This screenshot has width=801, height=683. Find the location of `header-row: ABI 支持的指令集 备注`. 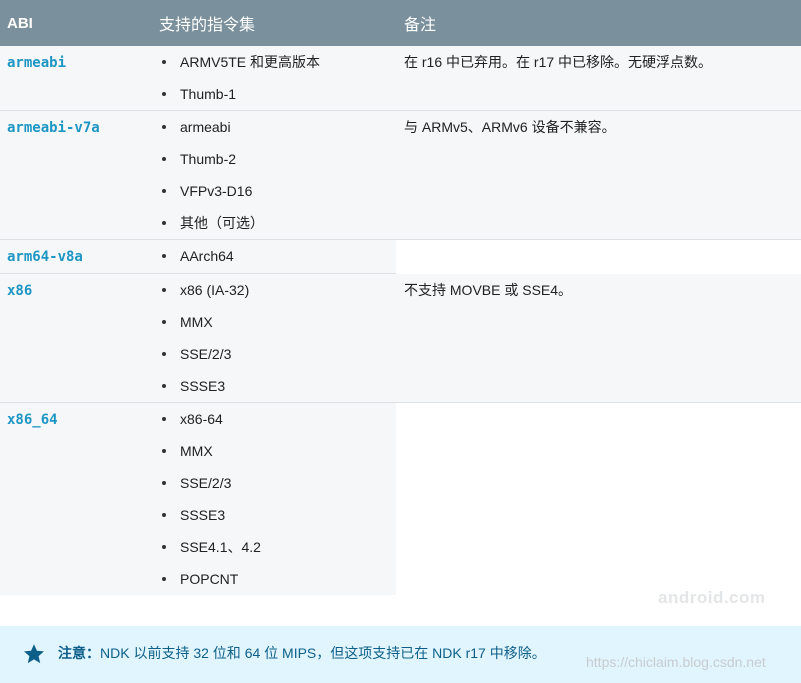

header-row: ABI 支持的指令集 备注 is located at coordinates (400, 23).